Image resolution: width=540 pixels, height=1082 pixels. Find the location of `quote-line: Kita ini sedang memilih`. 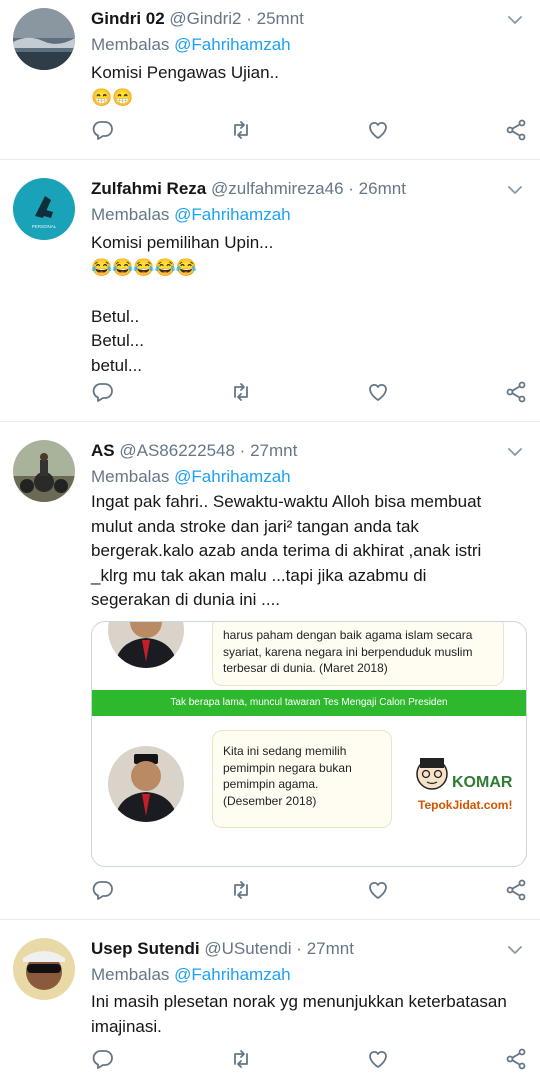

quote-line: Kita ini sedang memilih is located at coordinates (285, 751).